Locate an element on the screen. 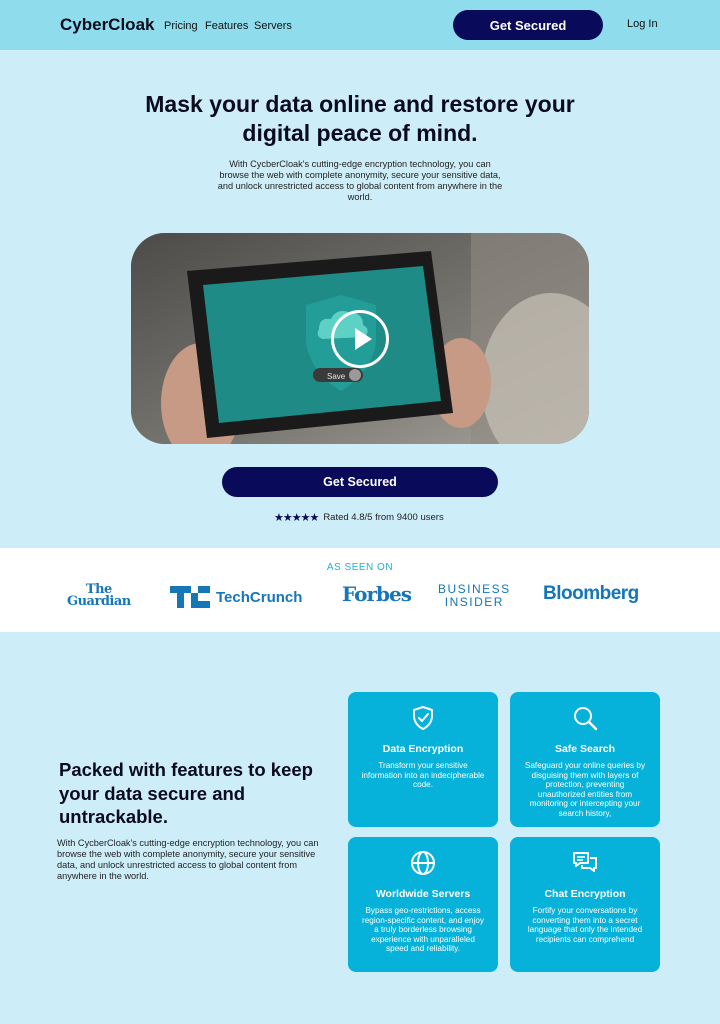 The width and height of the screenshot is (720, 1024). search-icon is located at coordinates (586, 719).